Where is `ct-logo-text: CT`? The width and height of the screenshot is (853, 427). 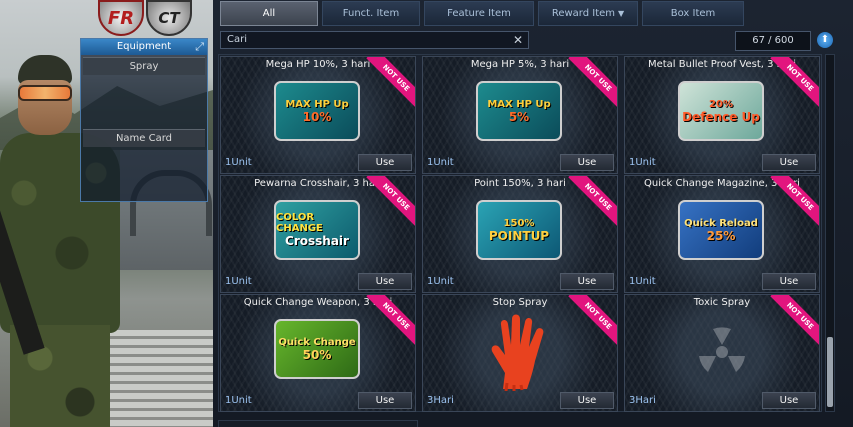 ct-logo-text: CT is located at coordinates (169, 18).